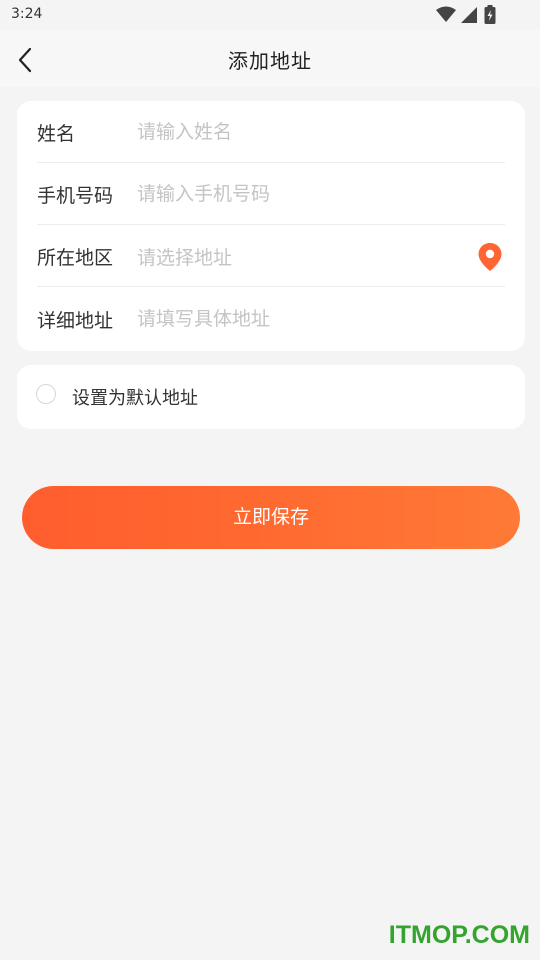 The width and height of the screenshot is (540, 960). Describe the element at coordinates (297, 194) in the screenshot. I see `phone-input` at that location.